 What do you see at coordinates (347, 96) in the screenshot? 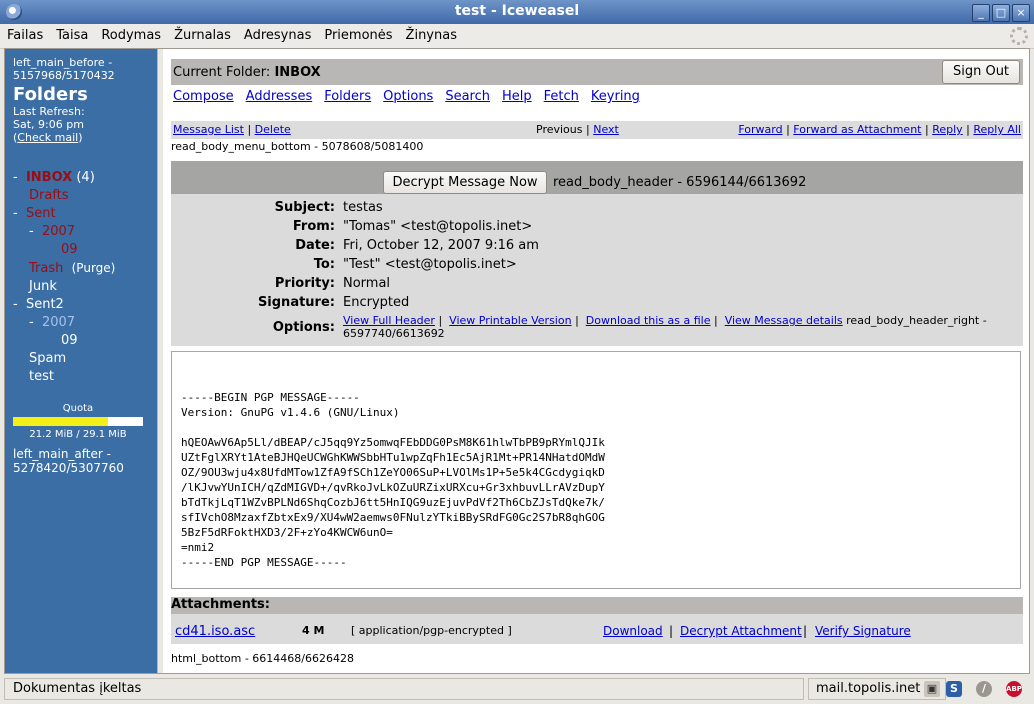
I see `nav-folders: Folders` at bounding box center [347, 96].